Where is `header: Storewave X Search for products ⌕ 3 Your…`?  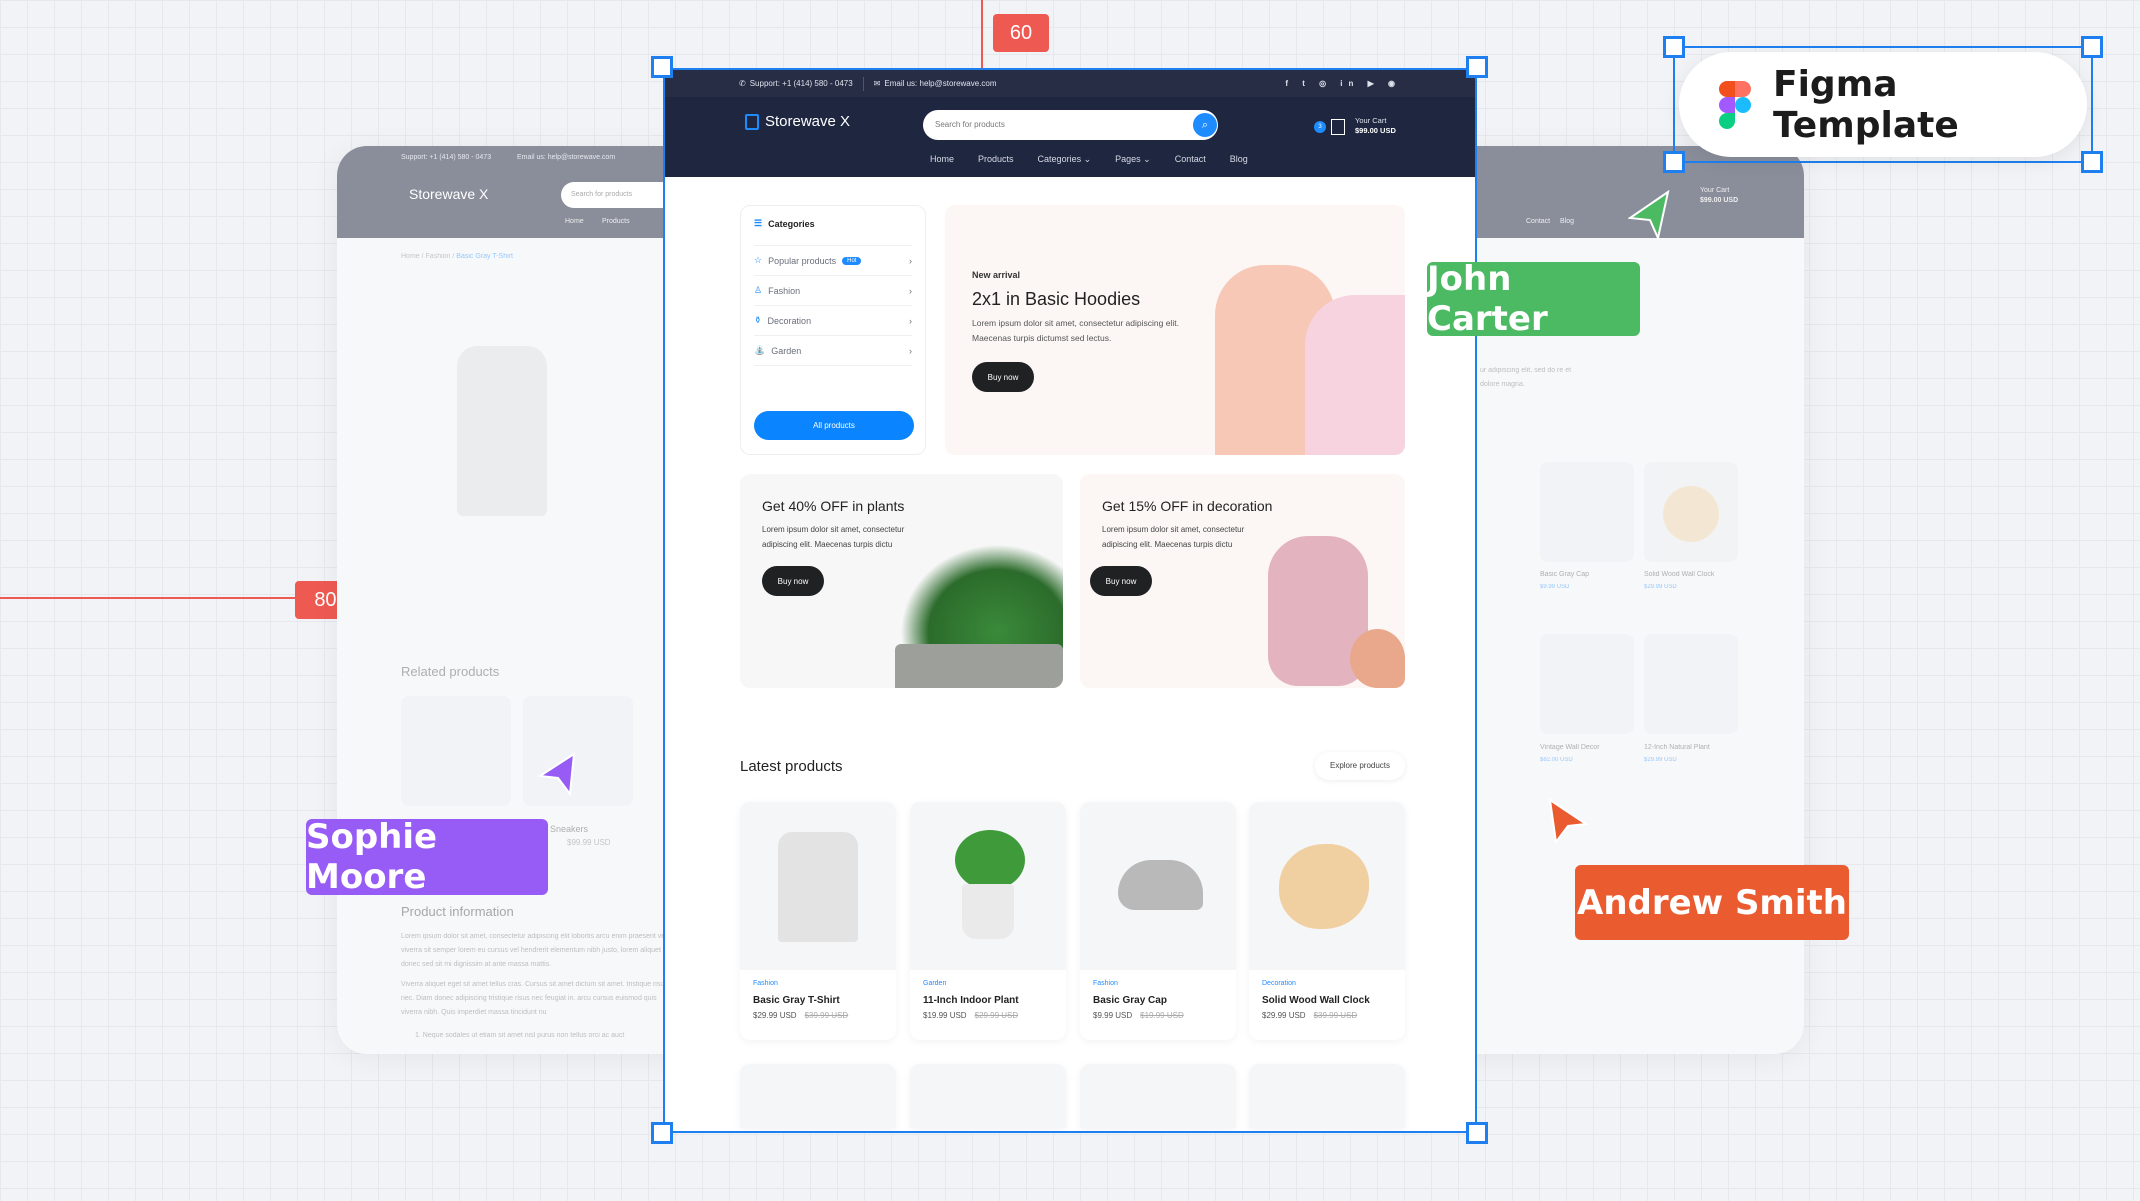 header: Storewave X Search for products ⌕ 3 Your… is located at coordinates (1070, 137).